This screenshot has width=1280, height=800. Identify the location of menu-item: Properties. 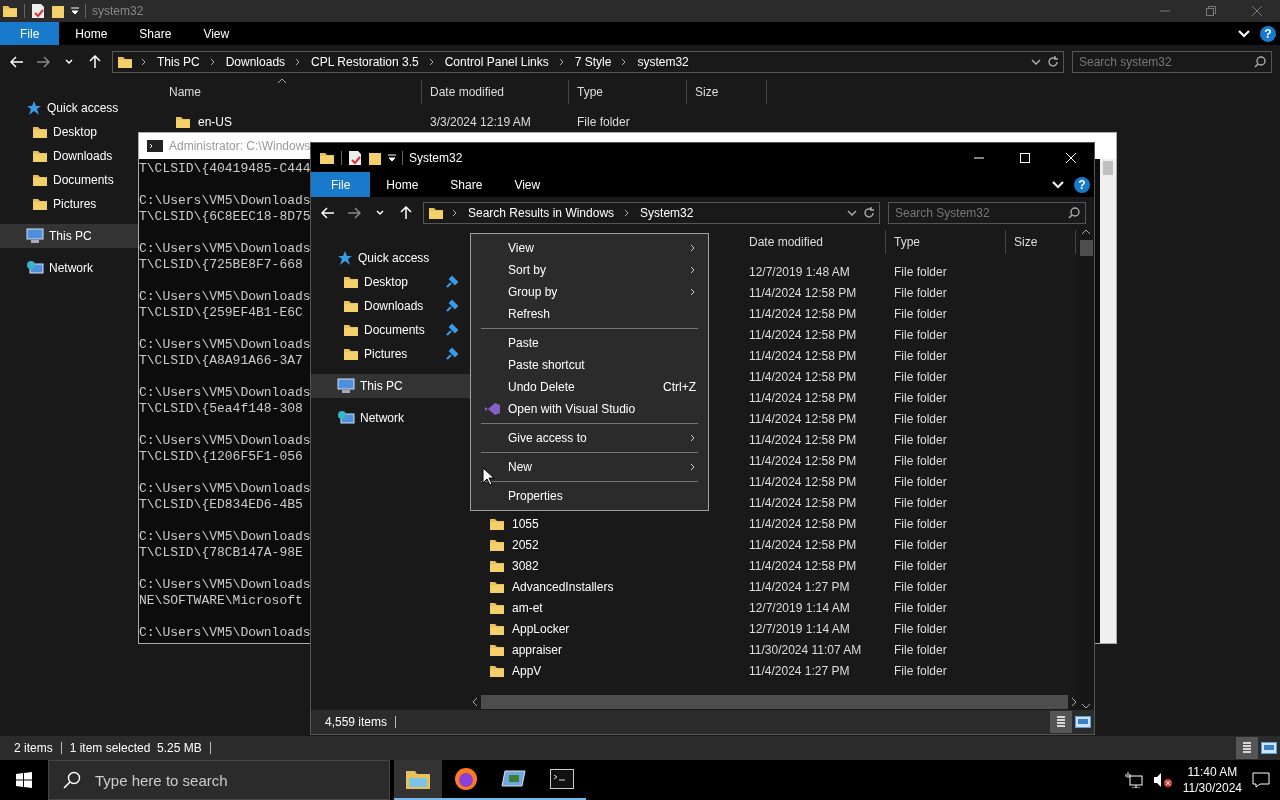
(589, 496).